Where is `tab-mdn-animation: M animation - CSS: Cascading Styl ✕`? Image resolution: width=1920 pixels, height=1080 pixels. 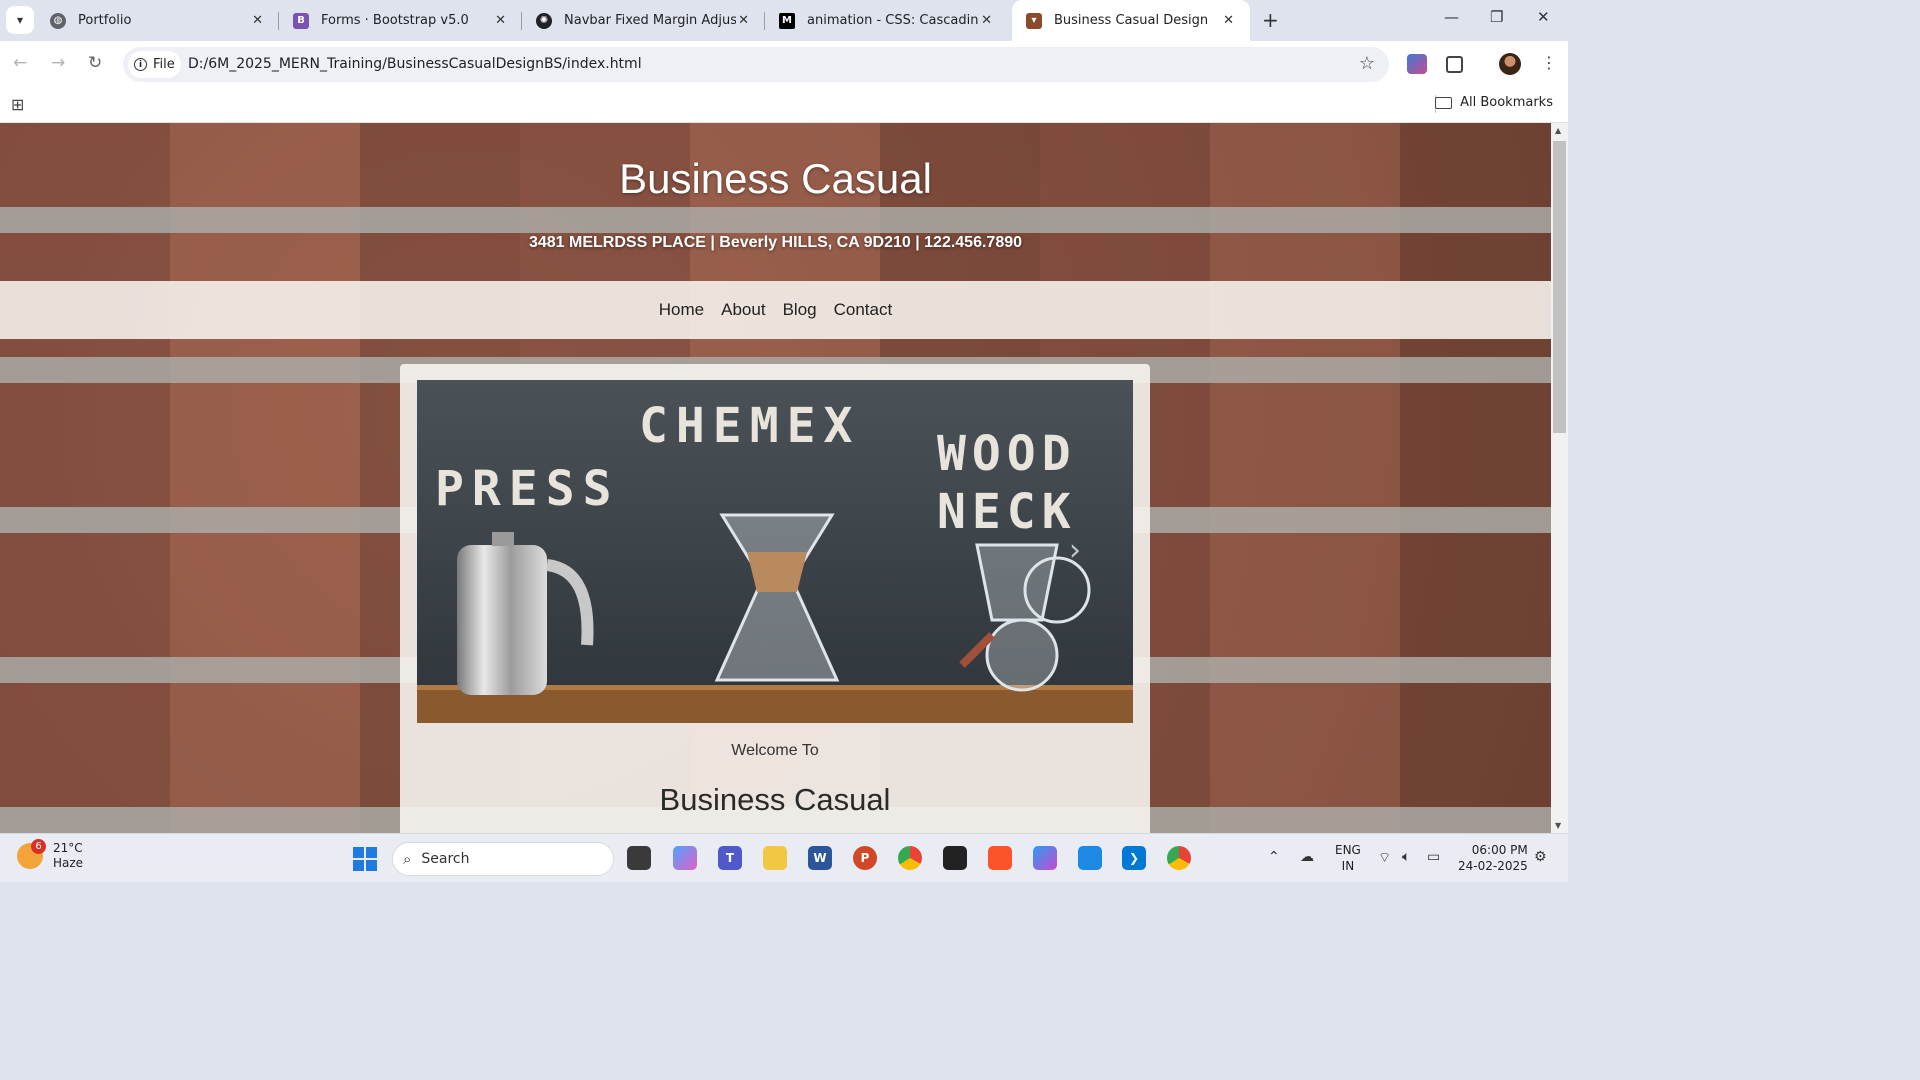 tab-mdn-animation: M animation - CSS: Cascading Styl ✕ is located at coordinates (886, 20).